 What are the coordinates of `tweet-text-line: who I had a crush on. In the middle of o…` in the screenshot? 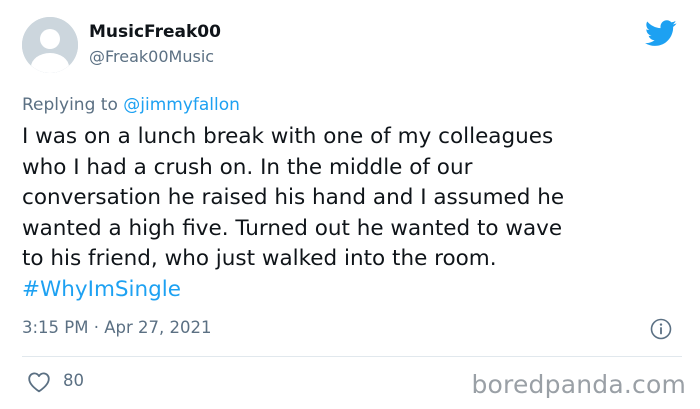 It's located at (247, 167).